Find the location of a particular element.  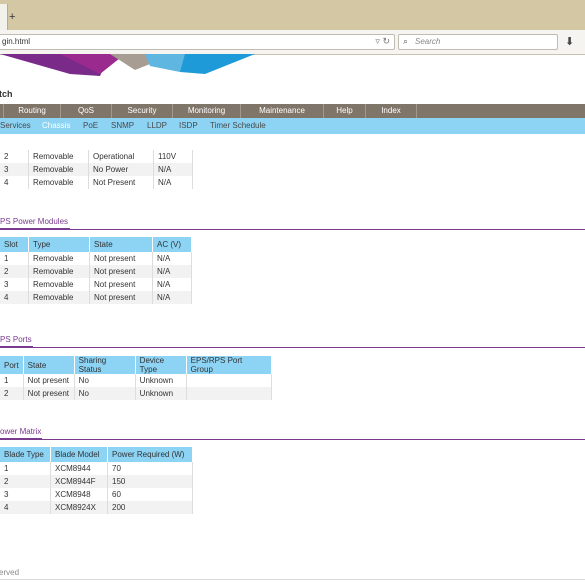

new-tab-button: + is located at coordinates (12, 17).